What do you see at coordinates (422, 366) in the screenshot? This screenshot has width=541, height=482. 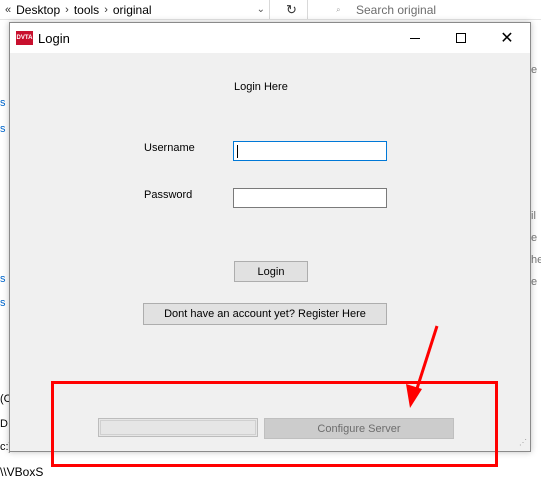 I see `annotation-arrow-icon` at bounding box center [422, 366].